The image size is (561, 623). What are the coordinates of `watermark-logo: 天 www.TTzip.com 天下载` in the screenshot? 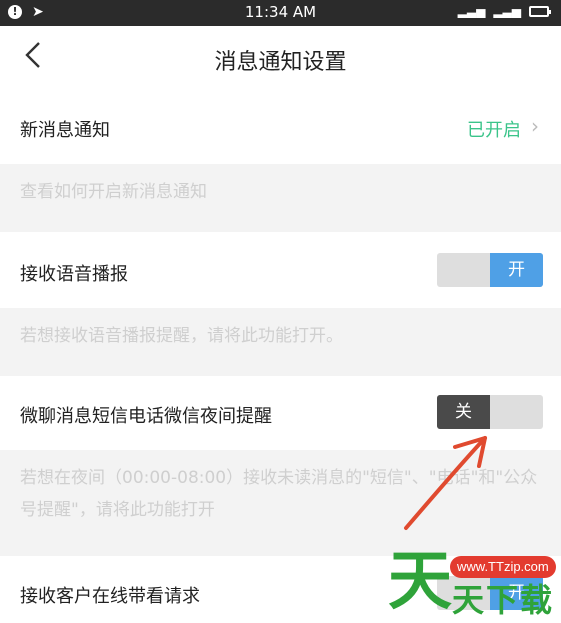 It's located at (473, 585).